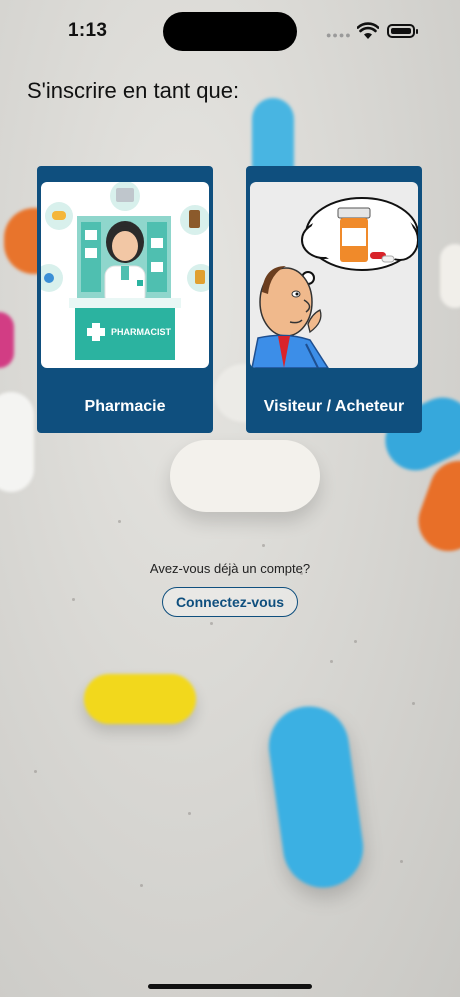 Image resolution: width=460 pixels, height=997 pixels. I want to click on home-indicator, so click(230, 986).